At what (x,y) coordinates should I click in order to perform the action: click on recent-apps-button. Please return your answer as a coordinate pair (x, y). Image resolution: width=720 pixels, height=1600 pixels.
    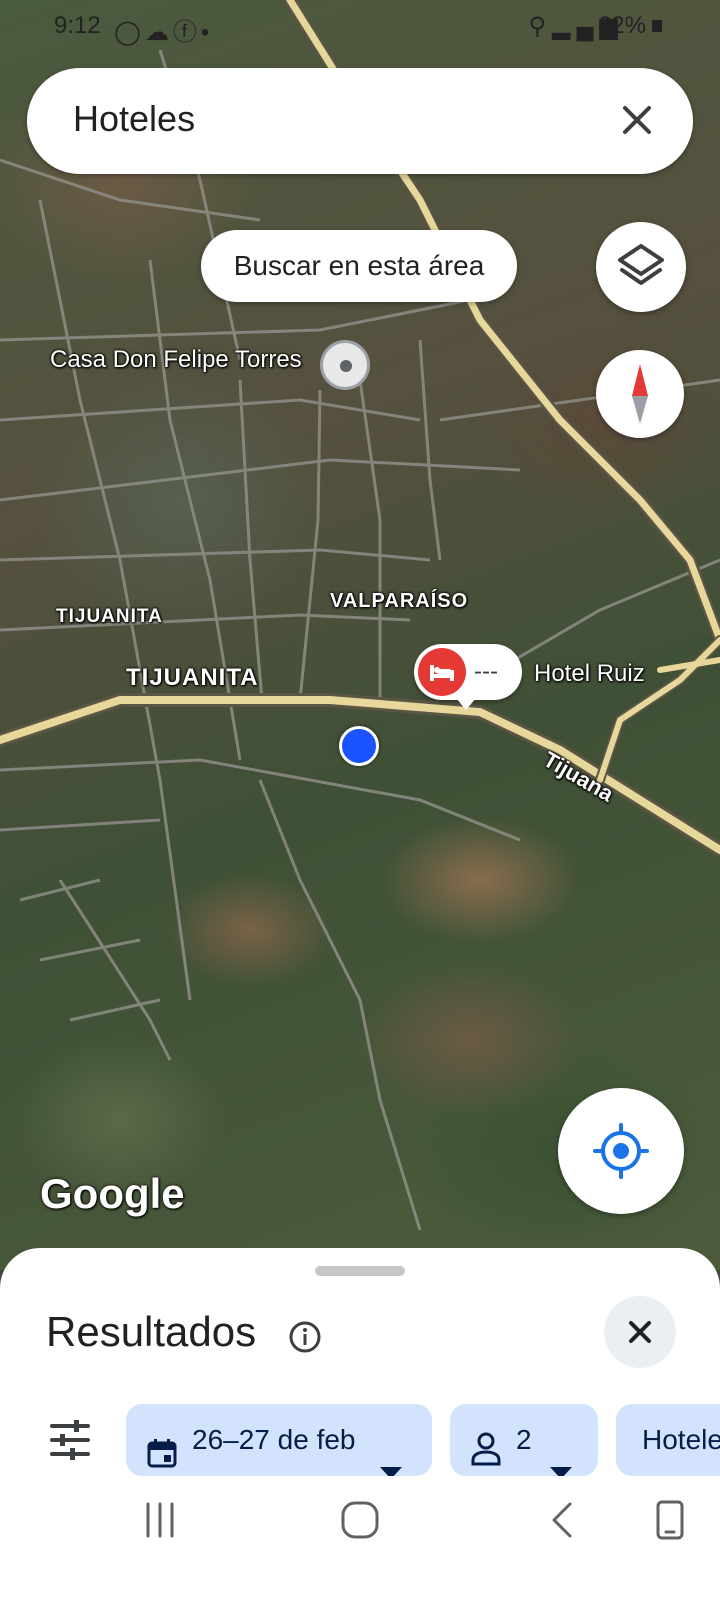
    Looking at the image, I should click on (160, 1522).